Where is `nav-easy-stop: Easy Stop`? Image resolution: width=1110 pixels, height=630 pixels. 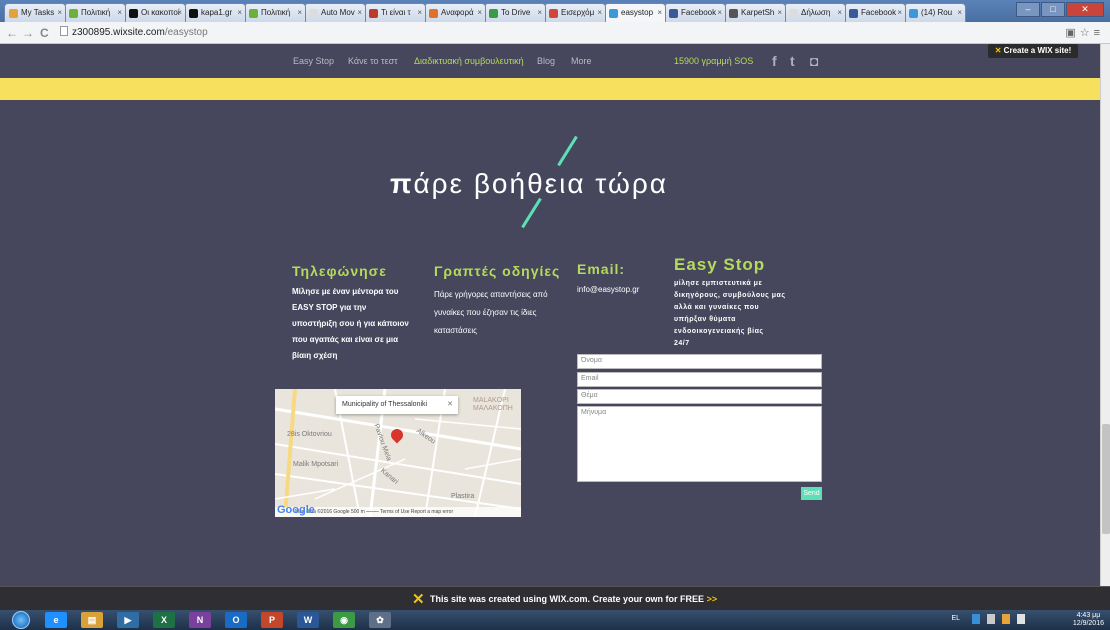 nav-easy-stop: Easy Stop is located at coordinates (313, 61).